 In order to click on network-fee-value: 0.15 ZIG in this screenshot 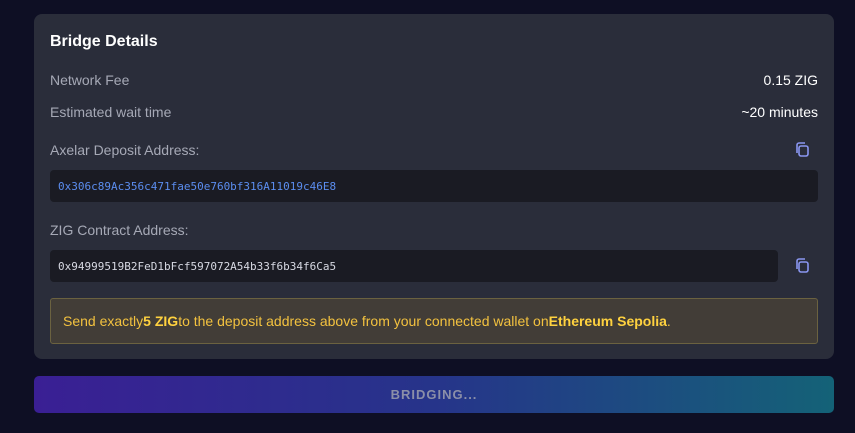, I will do `click(790, 80)`.